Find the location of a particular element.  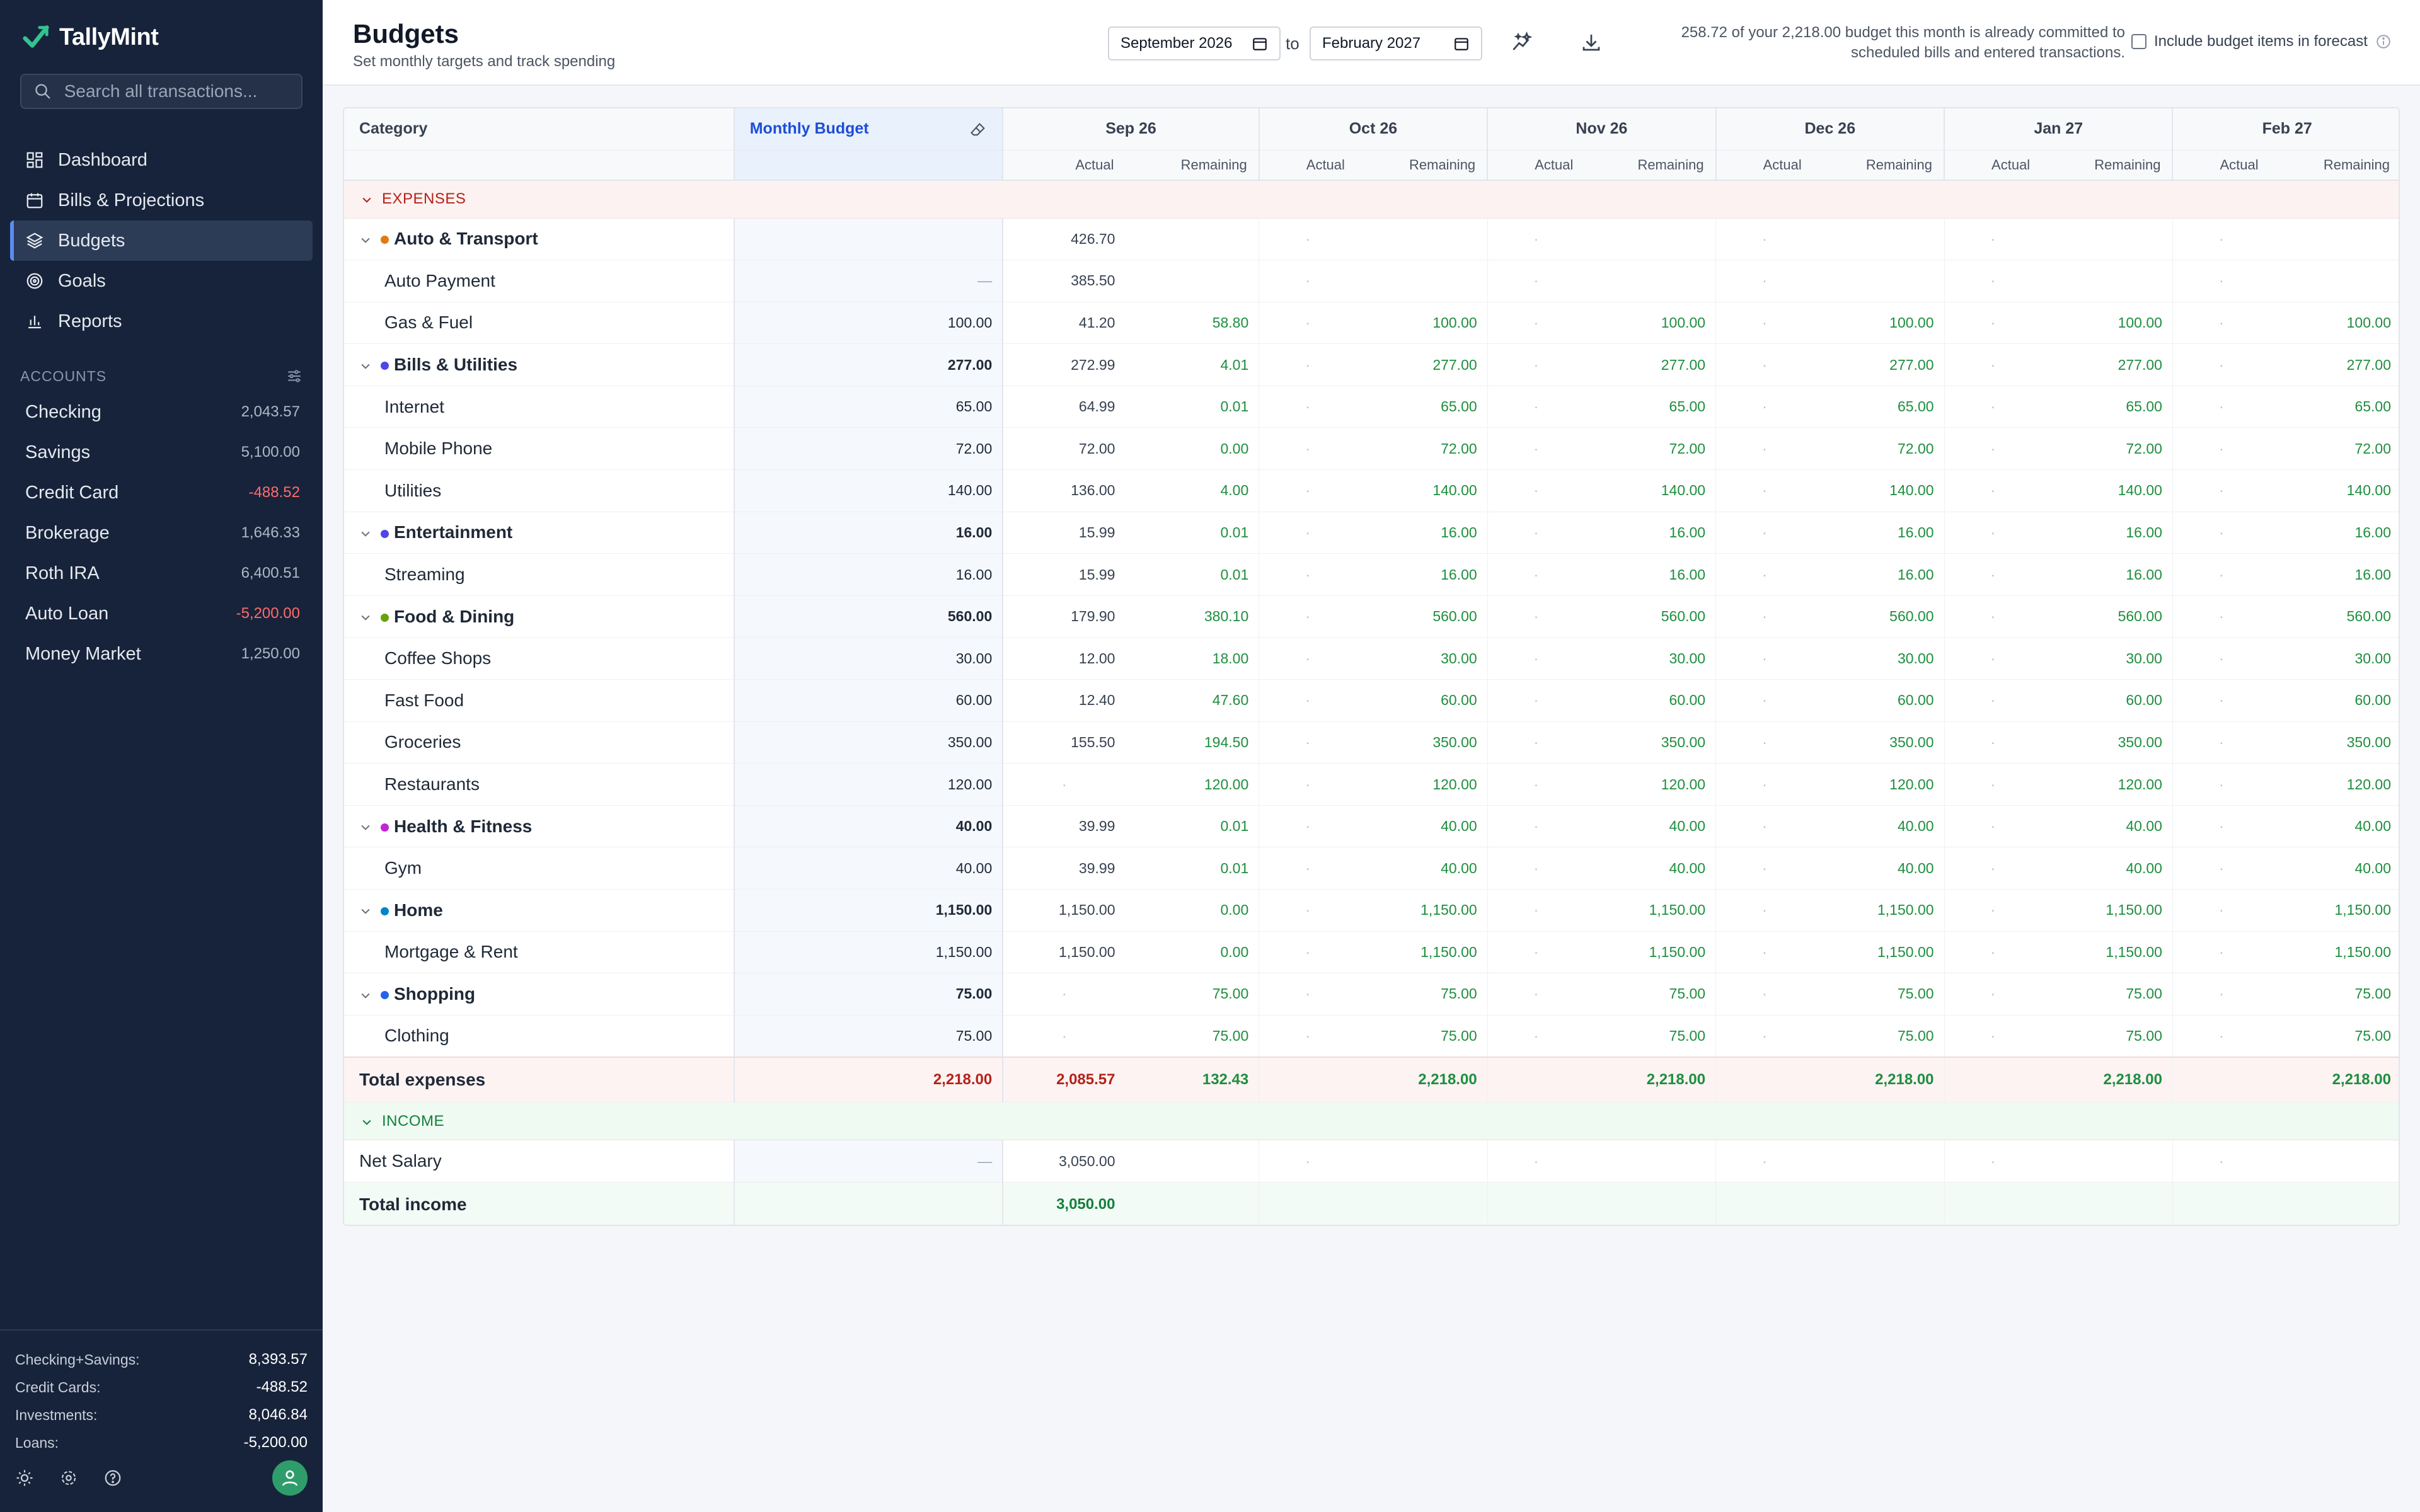

help-icon is located at coordinates (113, 1478).